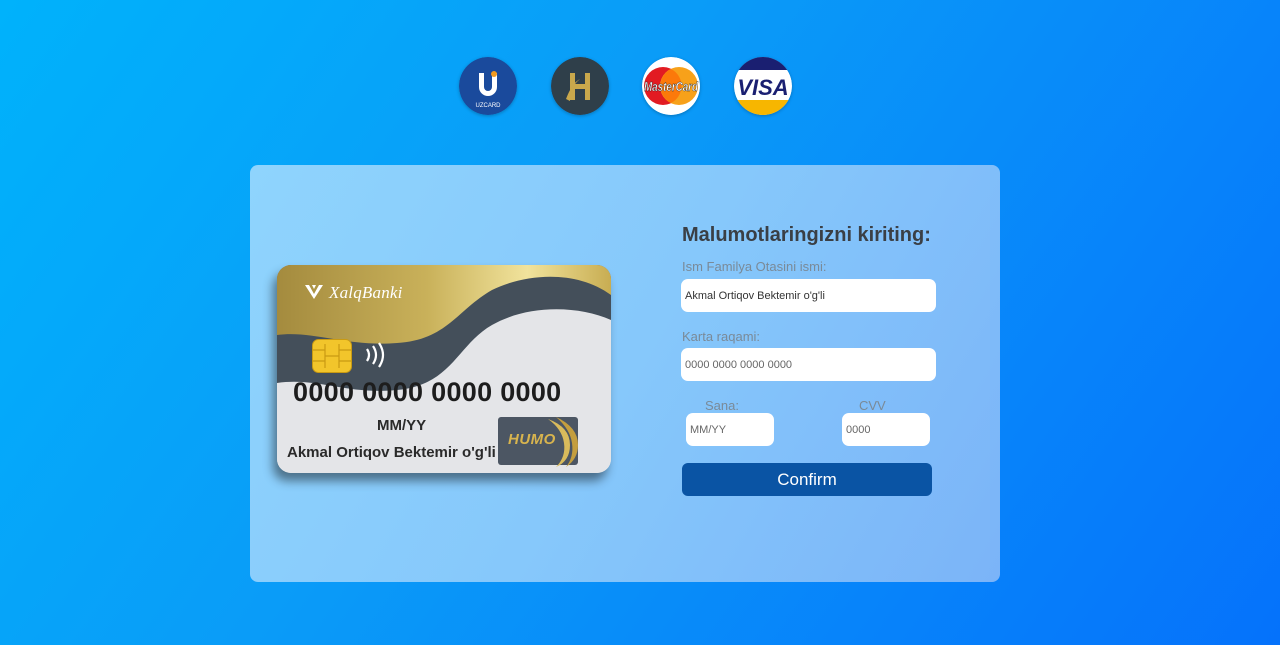  What do you see at coordinates (314, 292) in the screenshot?
I see `xalqbank-logo-icon` at bounding box center [314, 292].